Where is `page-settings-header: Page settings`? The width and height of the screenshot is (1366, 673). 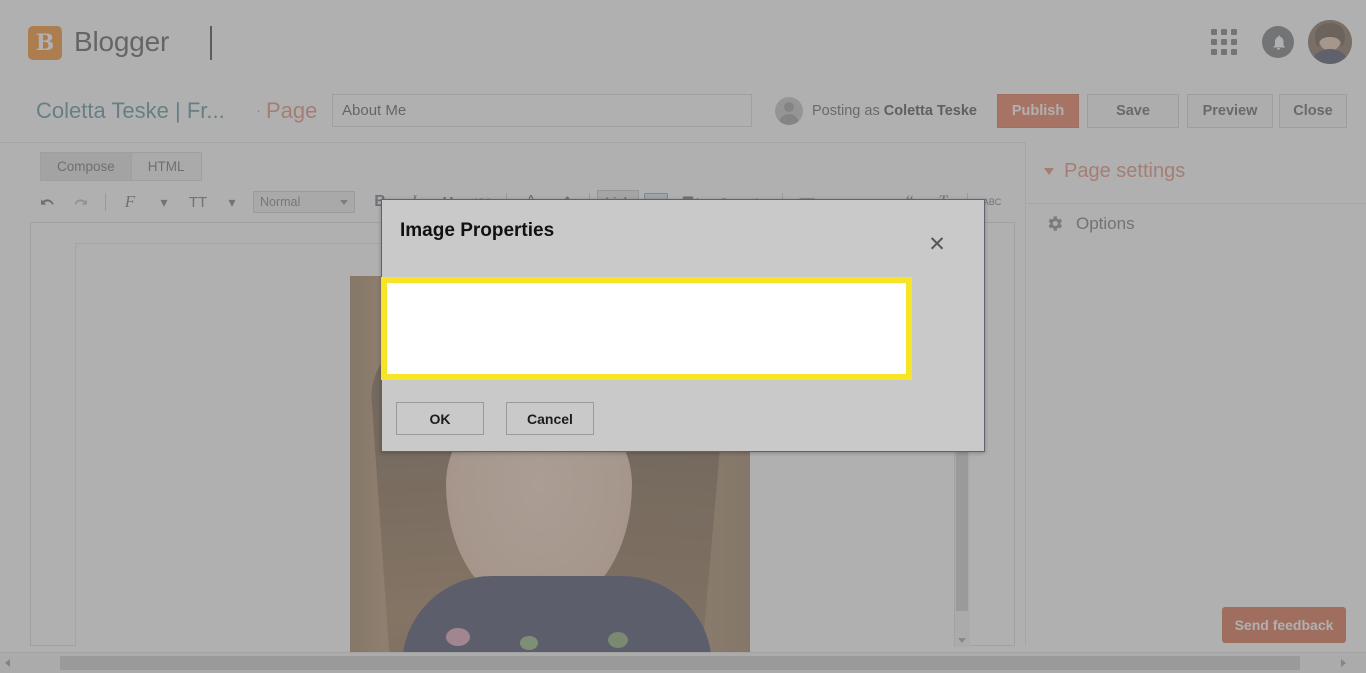
page-settings-header: Page settings is located at coordinates (1114, 171).